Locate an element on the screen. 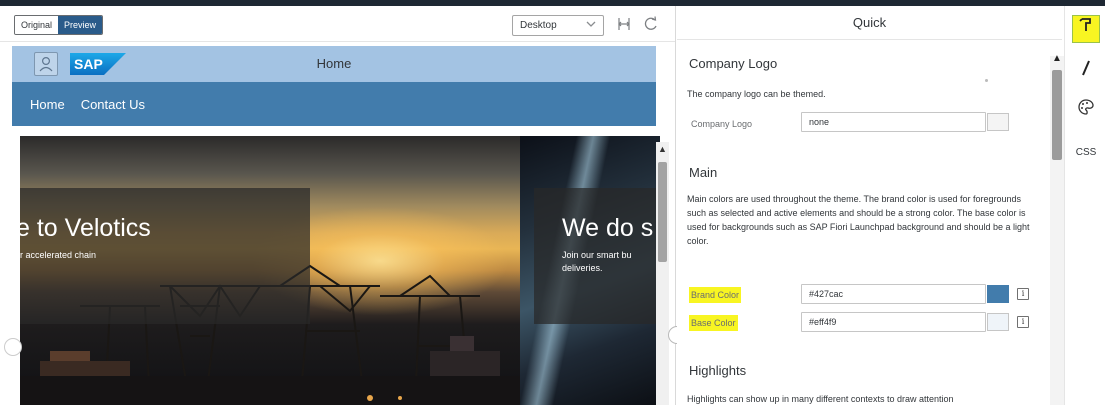 This screenshot has height=405, width=1105. slide2-title: We do s is located at coordinates (608, 228).